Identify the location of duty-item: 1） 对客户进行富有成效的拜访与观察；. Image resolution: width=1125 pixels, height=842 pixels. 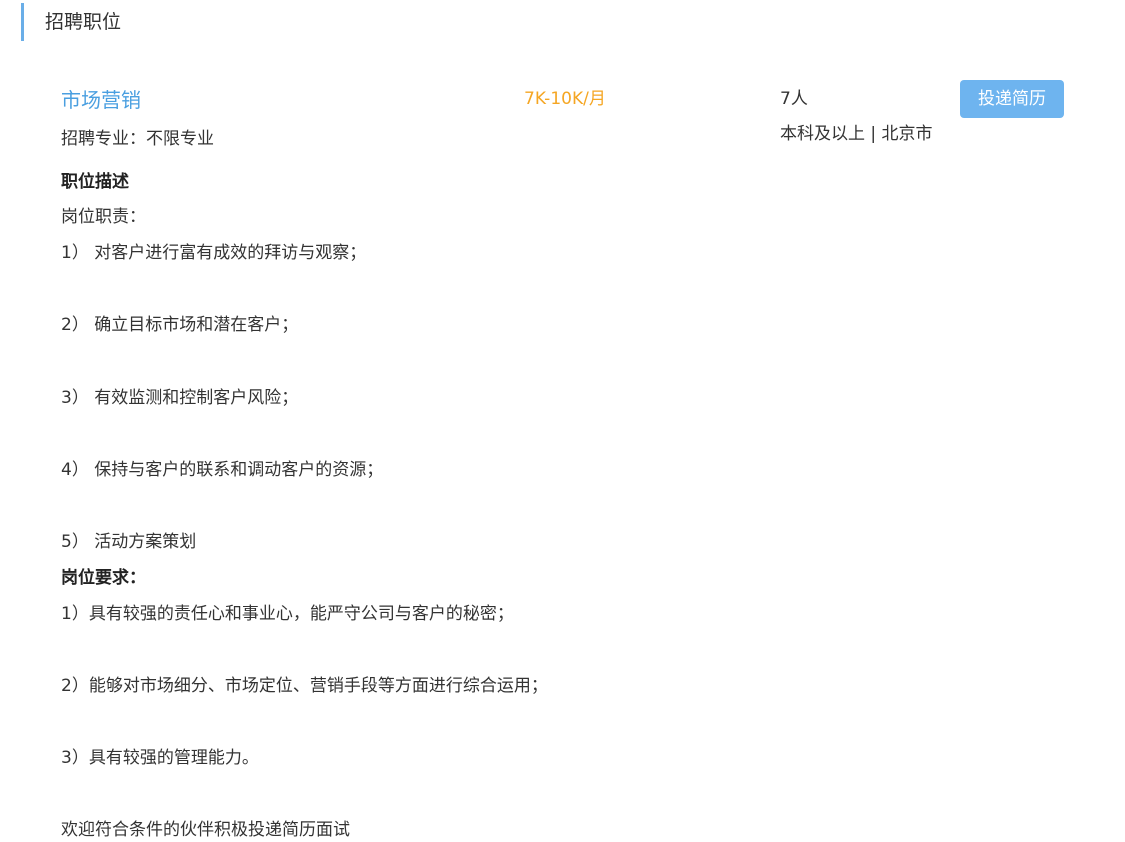
(214, 253).